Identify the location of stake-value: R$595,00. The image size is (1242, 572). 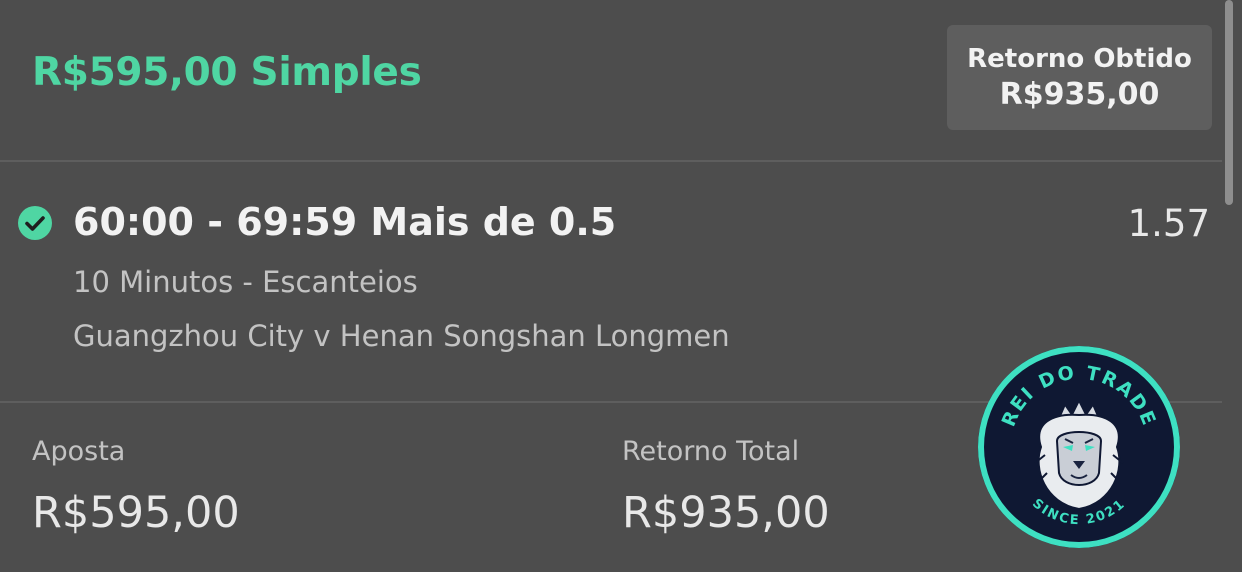
(136, 513).